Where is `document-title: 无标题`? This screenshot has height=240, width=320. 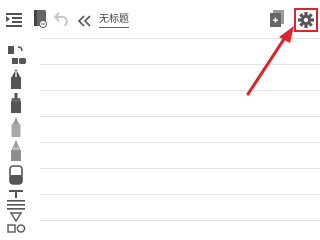 document-title: 无标题 is located at coordinates (114, 21).